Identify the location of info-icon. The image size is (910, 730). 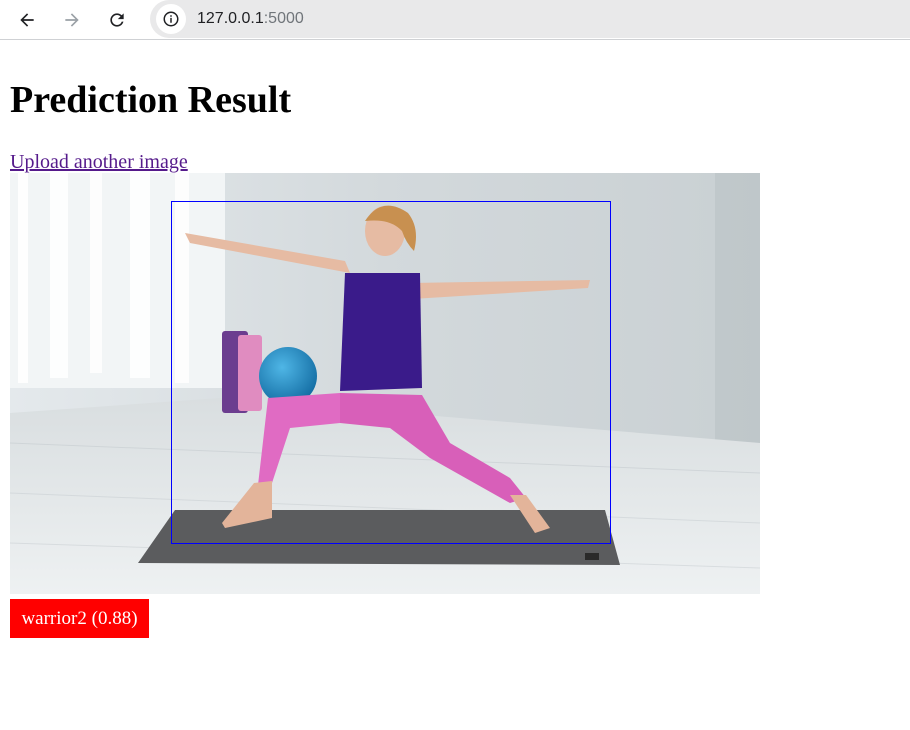
(171, 19).